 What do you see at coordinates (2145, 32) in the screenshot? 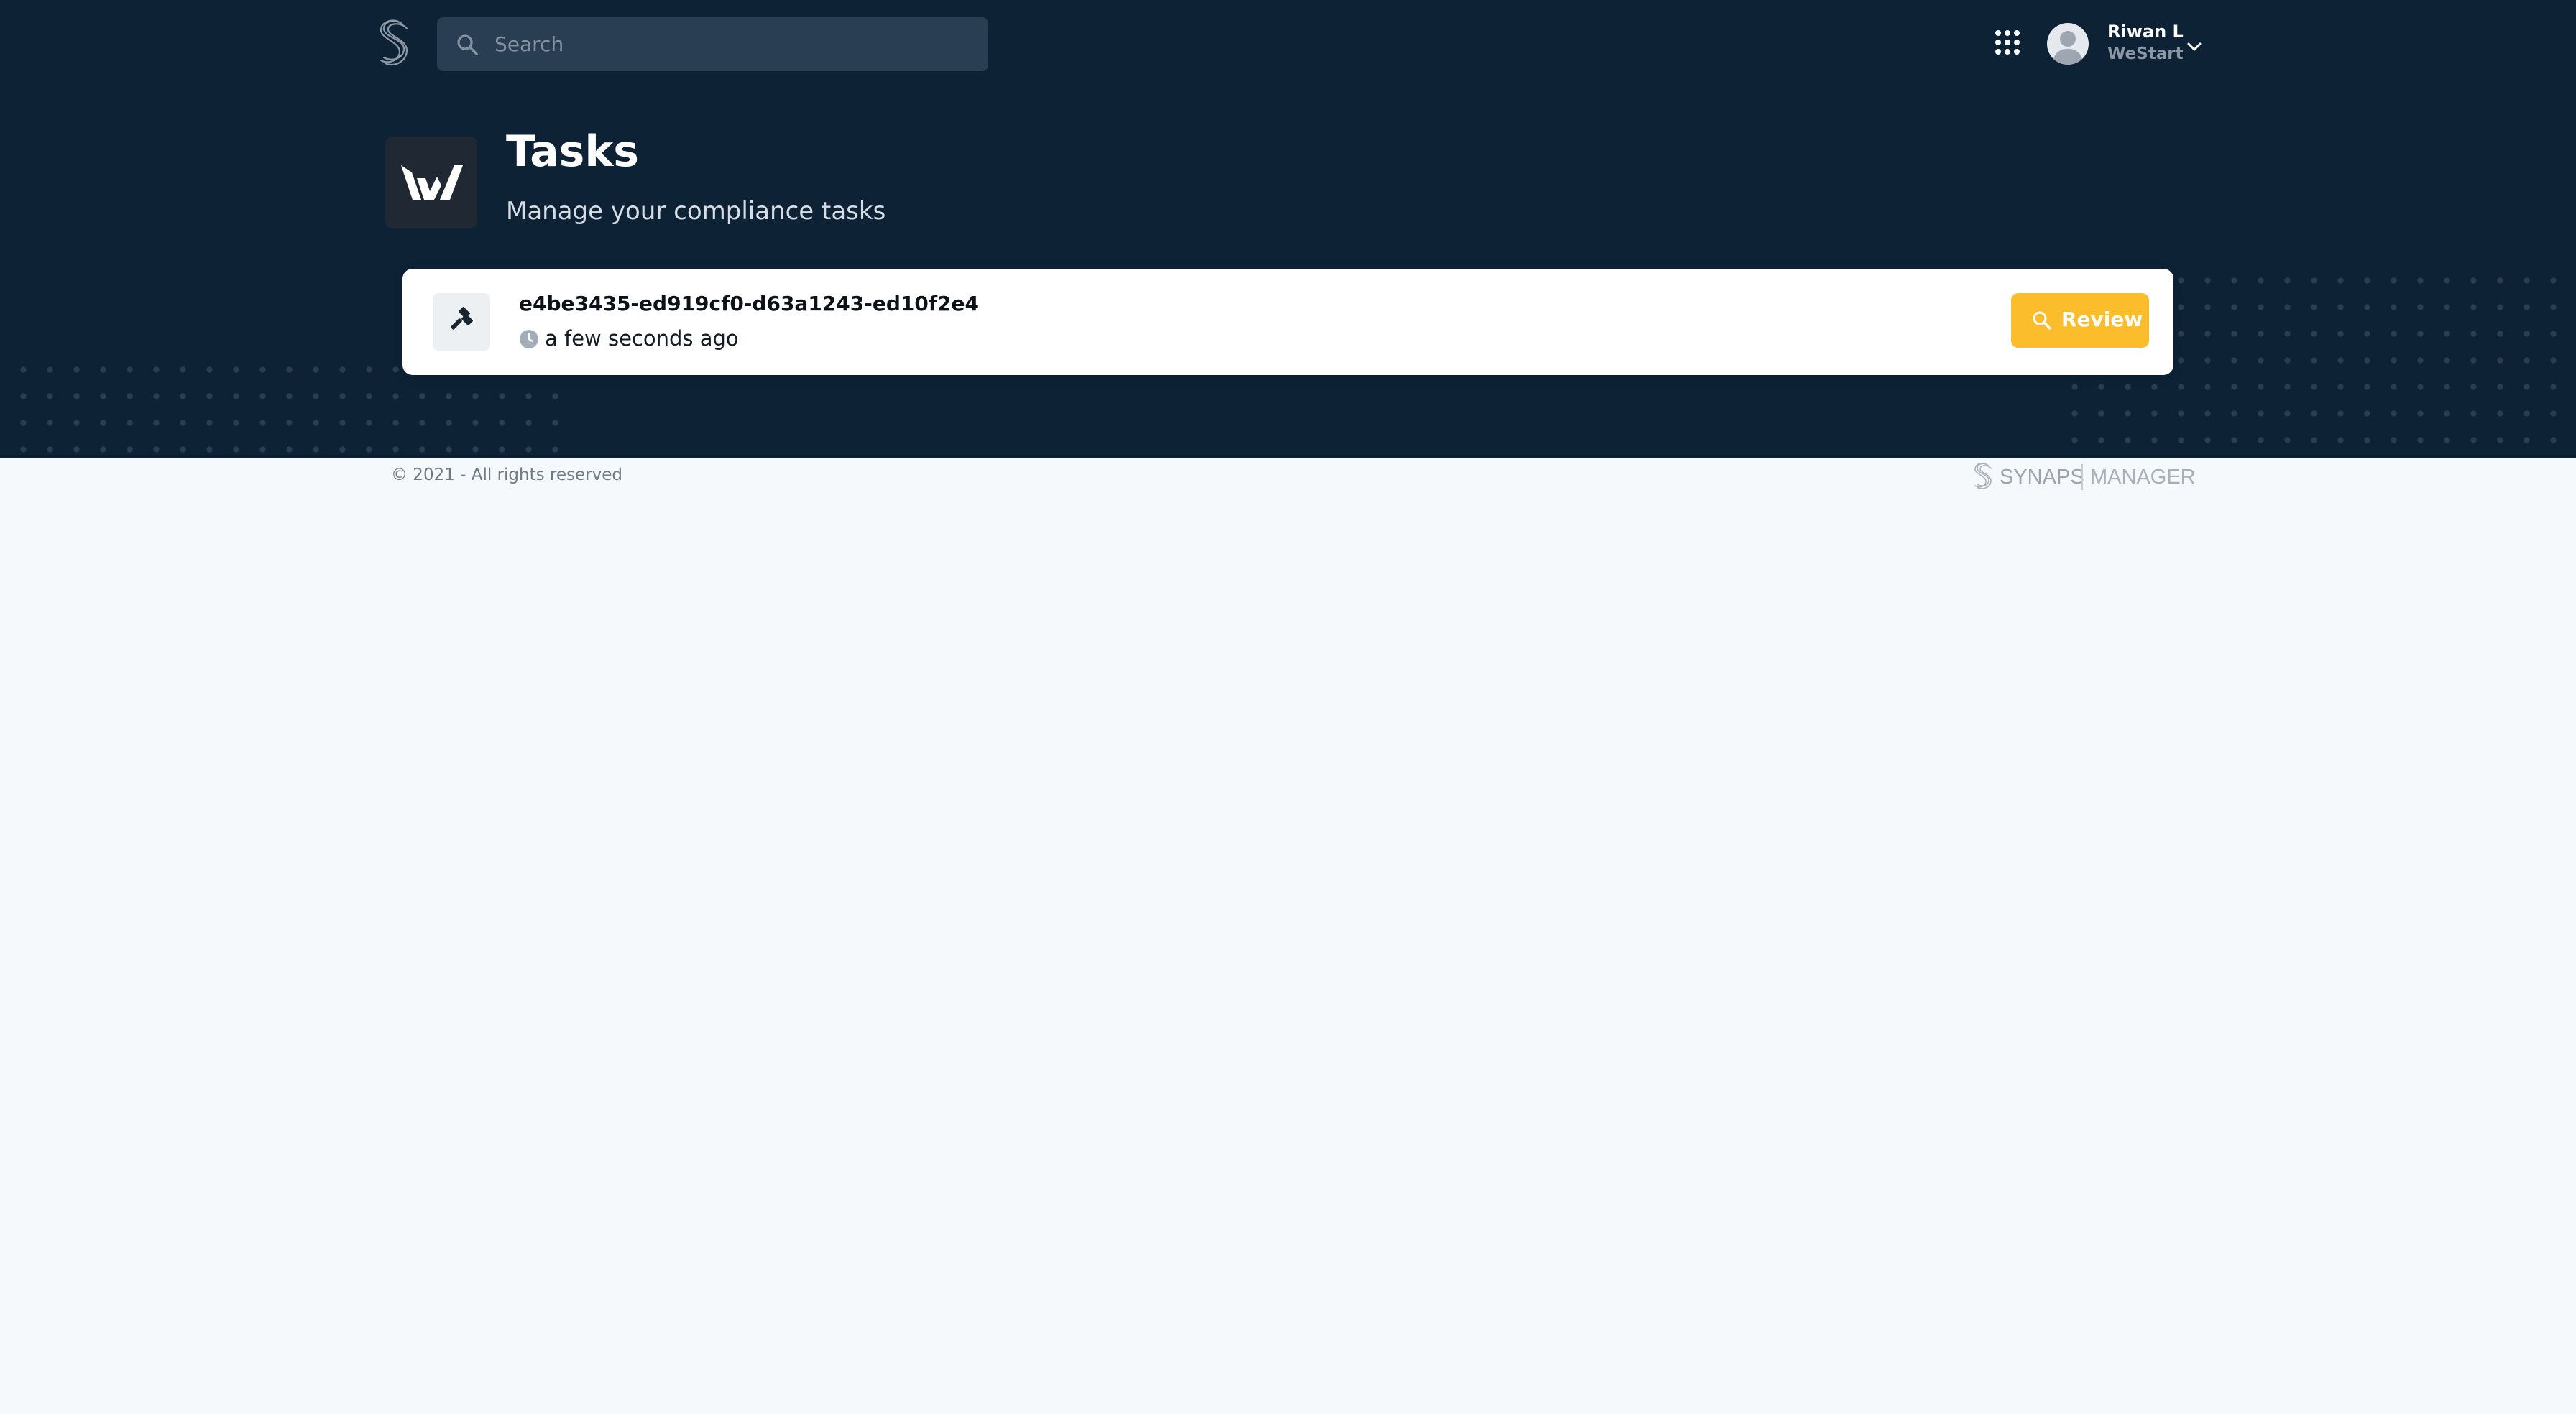
I see `user-name: Riwan L` at bounding box center [2145, 32].